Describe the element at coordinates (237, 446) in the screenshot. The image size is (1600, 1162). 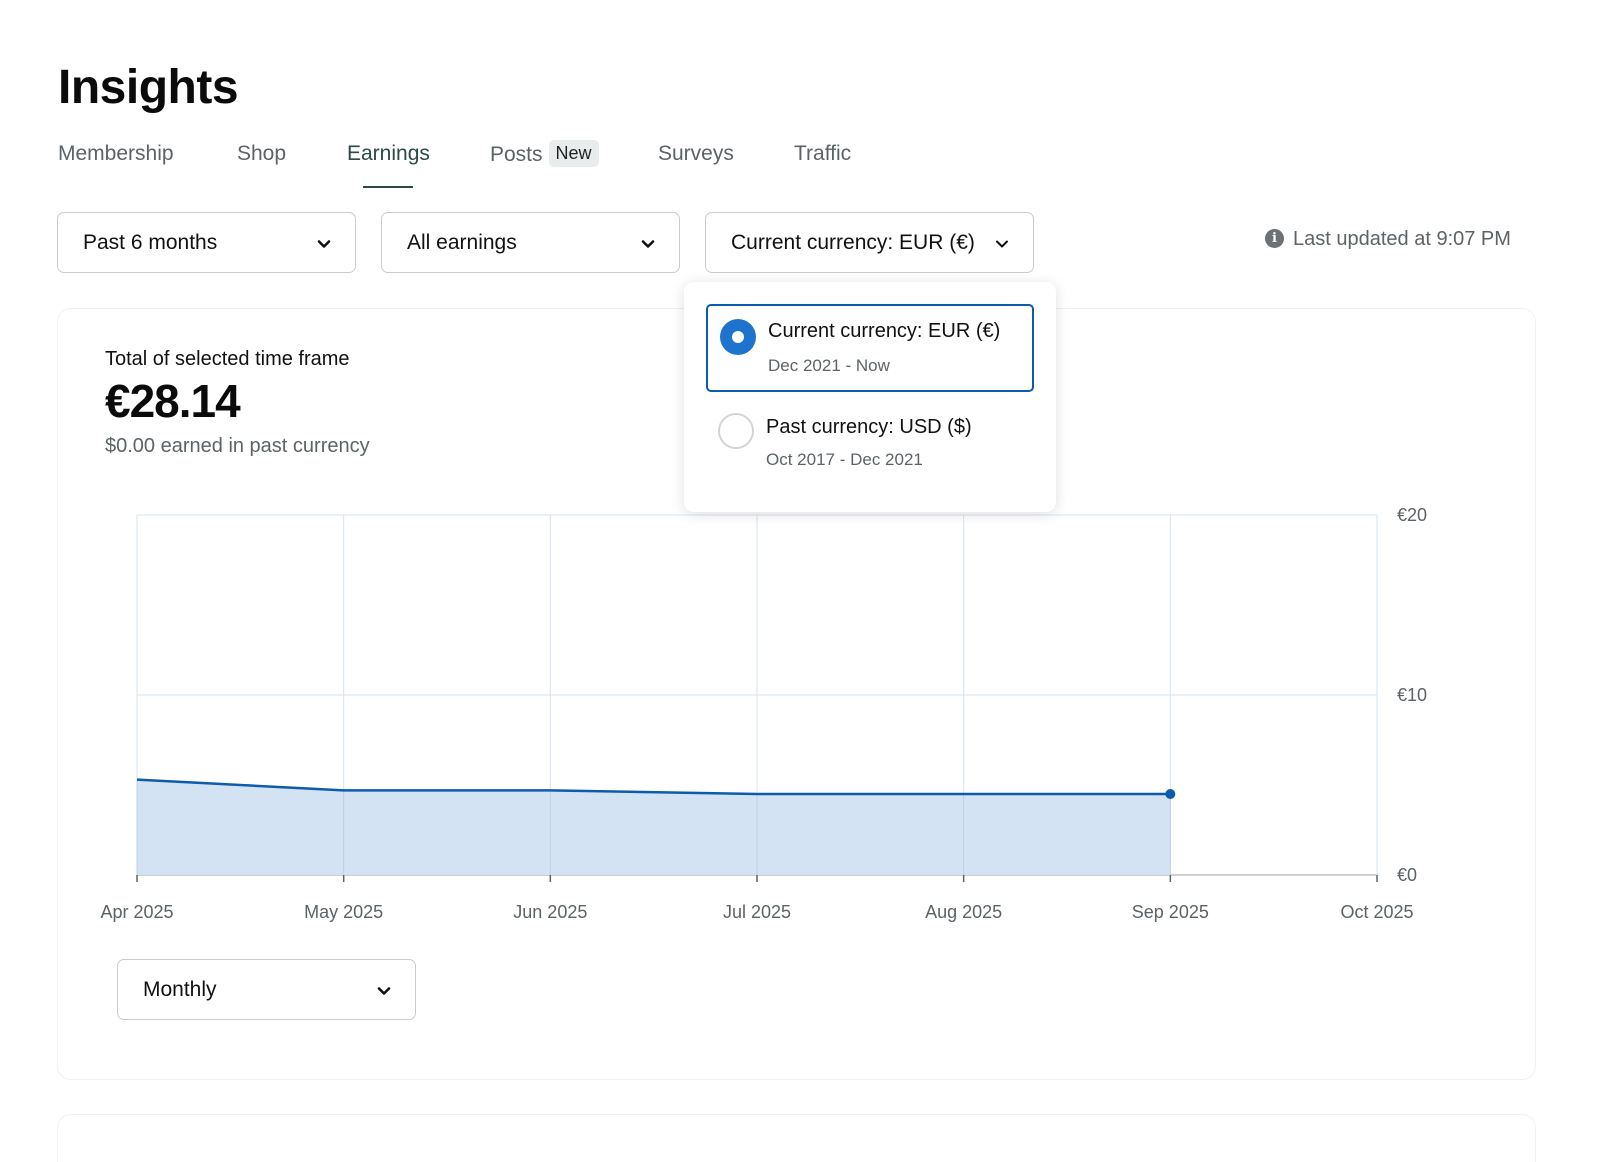
I see `past-currency-note: $0.00 earned in past currency` at that location.